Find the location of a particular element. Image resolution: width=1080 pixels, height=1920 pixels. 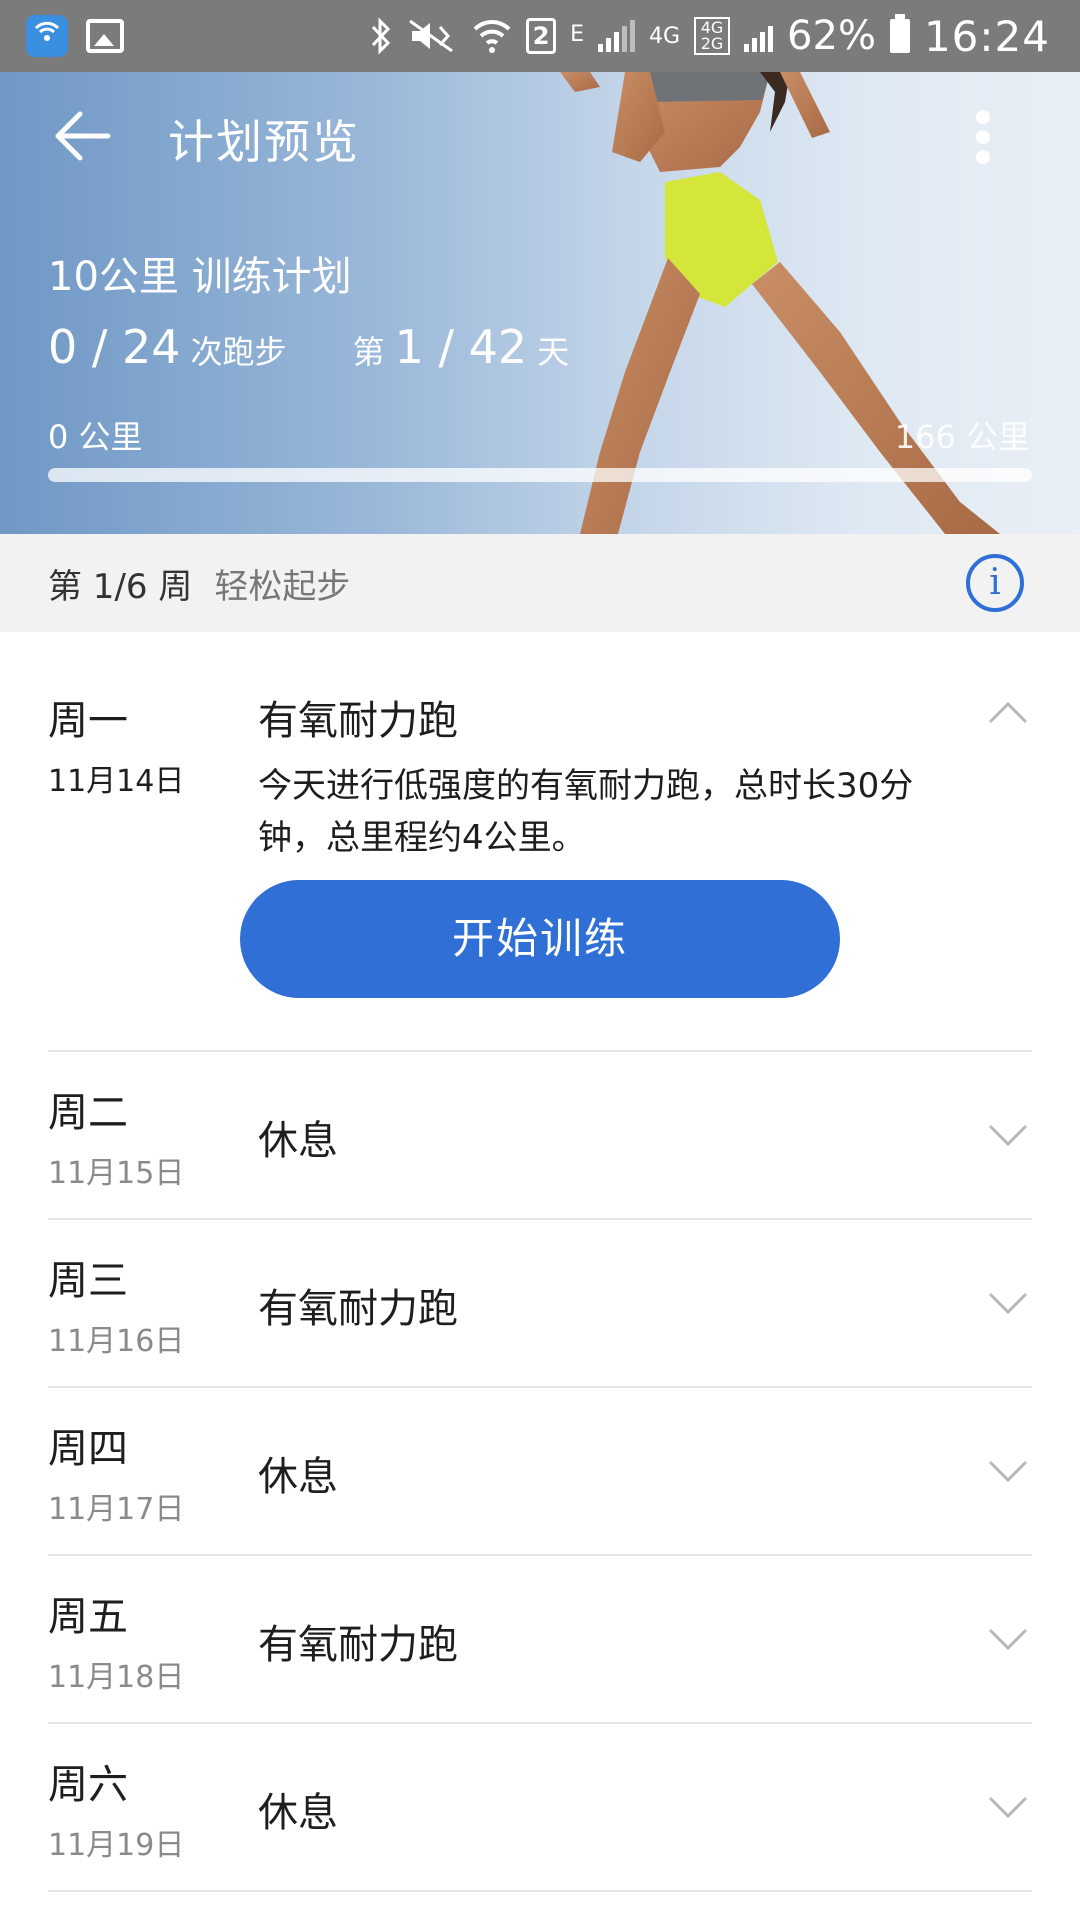

more-vertical-icon is located at coordinates (983, 140).